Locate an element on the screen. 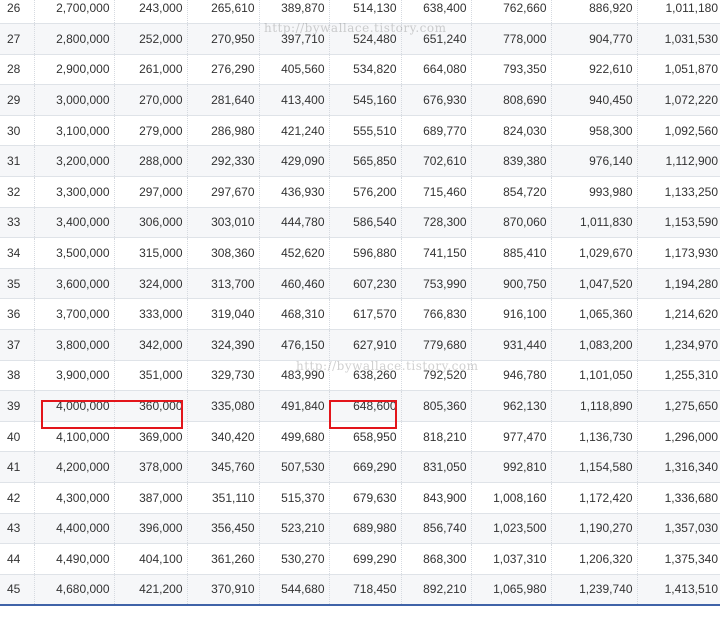 The width and height of the screenshot is (720, 619). value-cell: 1,101,050 is located at coordinates (594, 376).